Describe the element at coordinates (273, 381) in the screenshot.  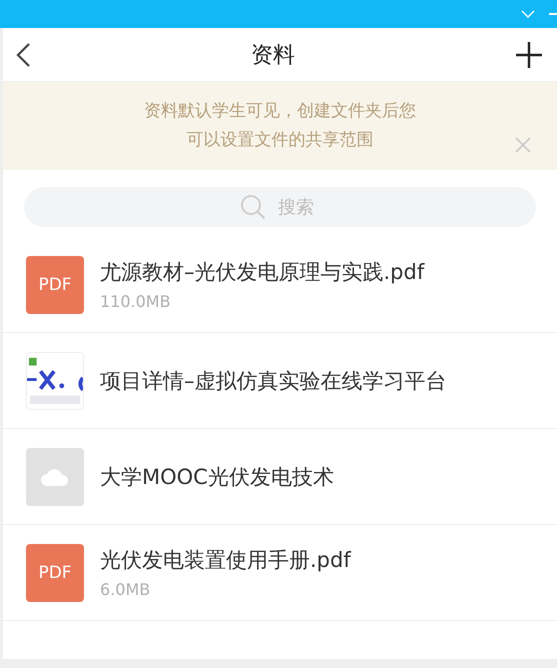
I see `file-name: 项目详情–虚拟仿真实验在线学习平台` at that location.